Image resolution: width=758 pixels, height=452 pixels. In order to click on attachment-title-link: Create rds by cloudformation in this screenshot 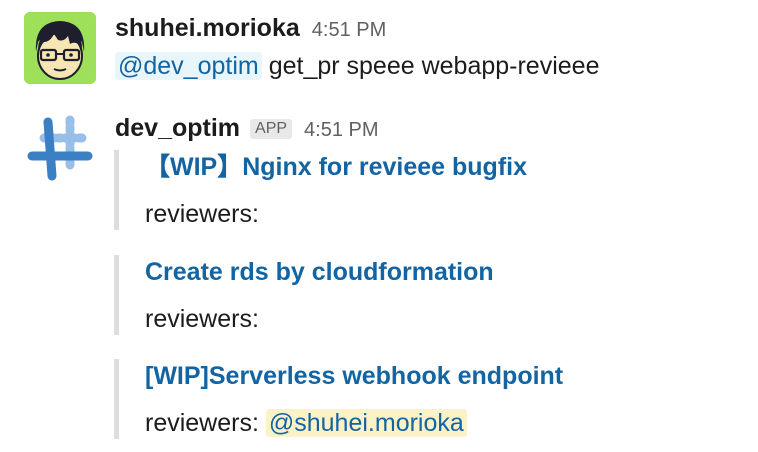, I will do `click(319, 272)`.